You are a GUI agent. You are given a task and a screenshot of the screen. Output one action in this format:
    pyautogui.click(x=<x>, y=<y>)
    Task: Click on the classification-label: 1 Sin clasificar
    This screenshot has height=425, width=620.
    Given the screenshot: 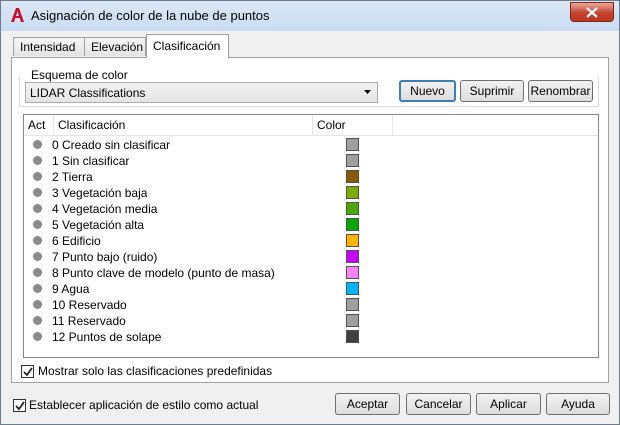 What is the action you would take?
    pyautogui.click(x=91, y=161)
    